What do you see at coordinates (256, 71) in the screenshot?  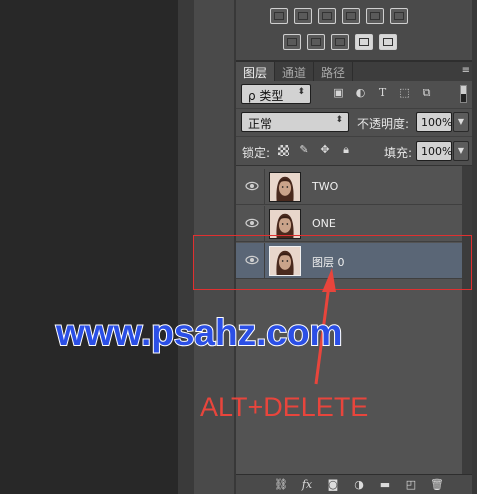 I see `tab-layers: 图层` at bounding box center [256, 71].